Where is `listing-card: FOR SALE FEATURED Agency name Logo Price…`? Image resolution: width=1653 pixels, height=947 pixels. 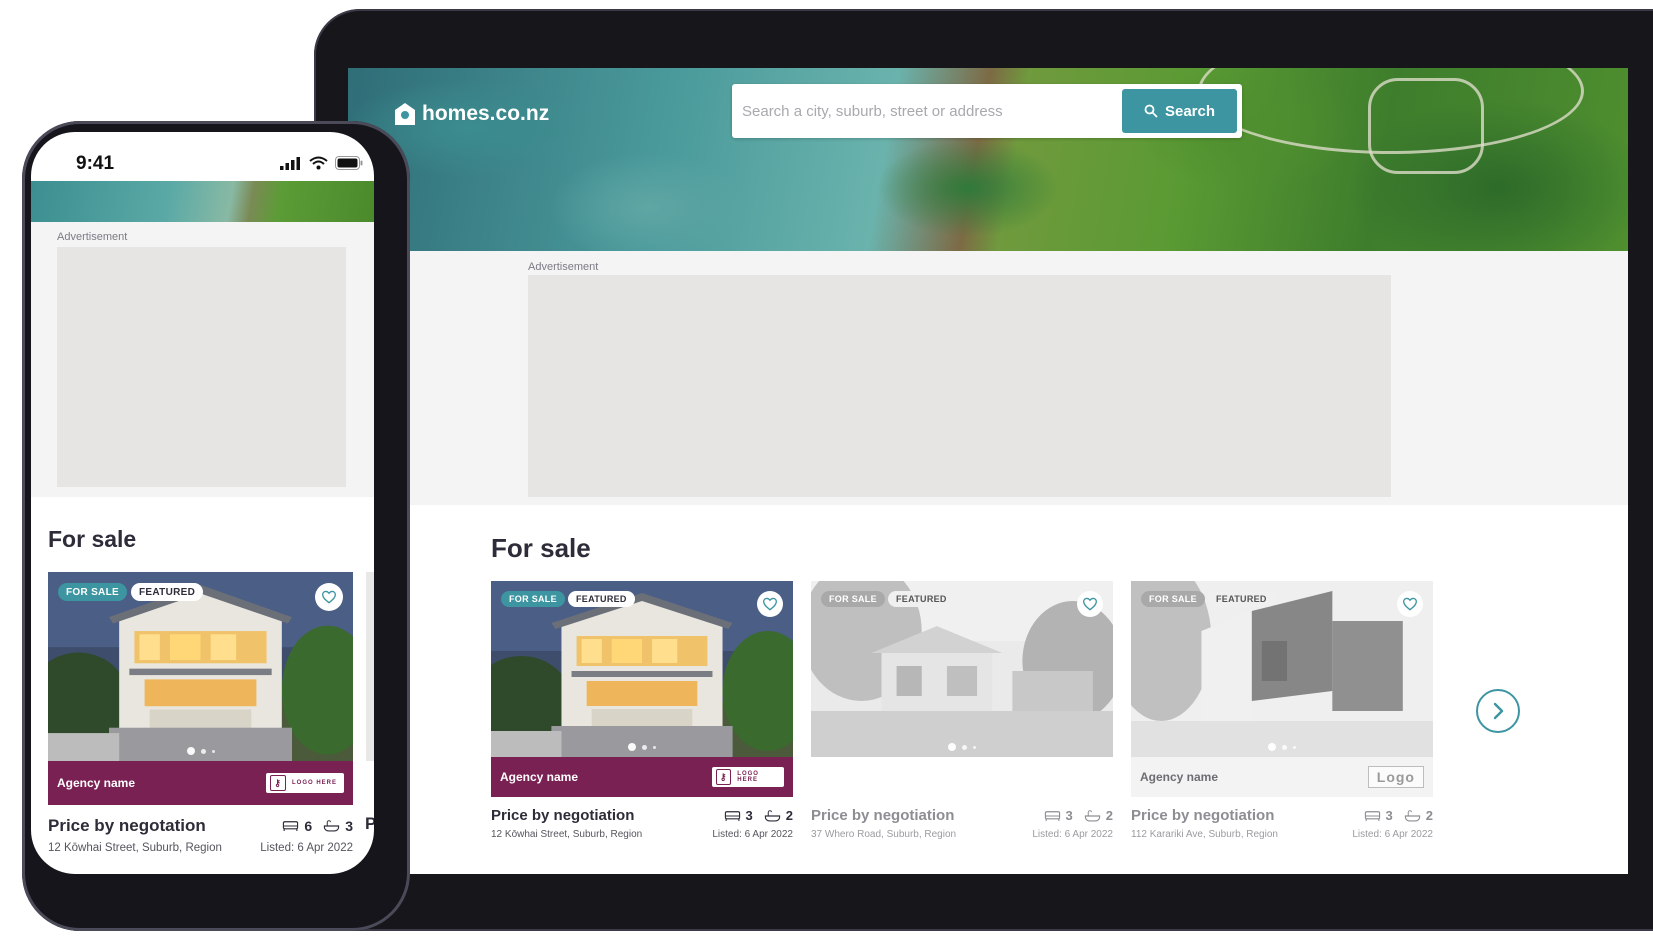
listing-card: FOR SALE FEATURED Agency name Logo Price… is located at coordinates (1282, 710).